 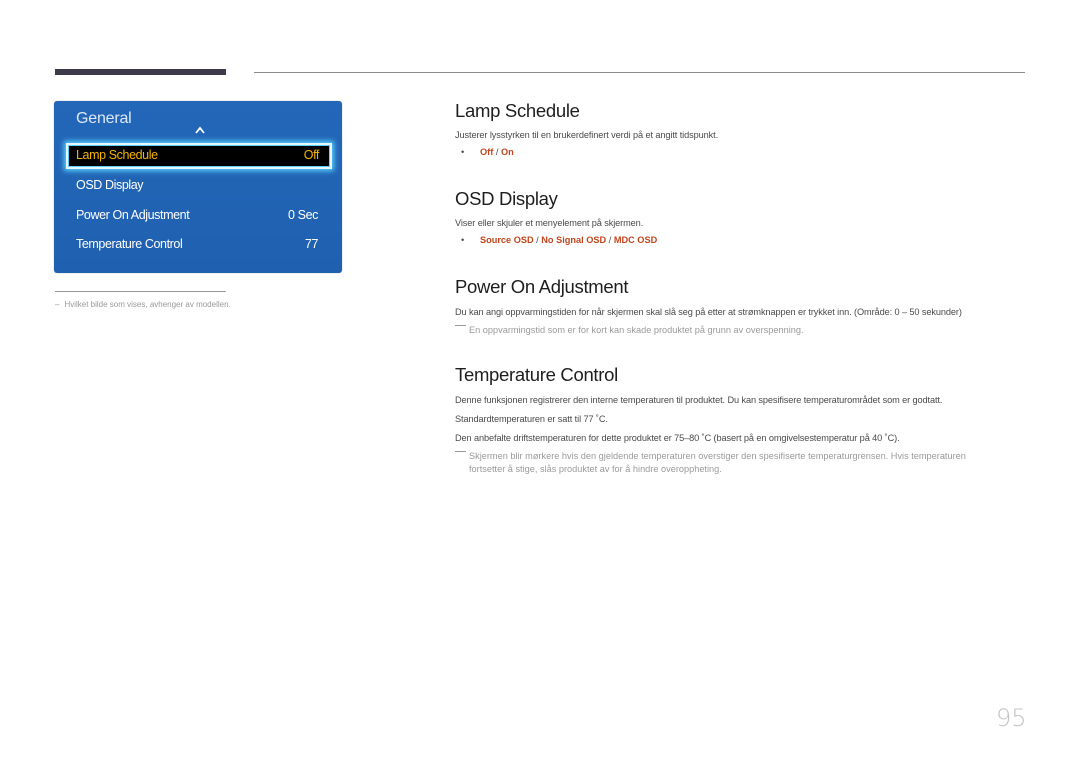 I want to click on osd-item-label: Power On Adjustment, so click(x=133, y=215).